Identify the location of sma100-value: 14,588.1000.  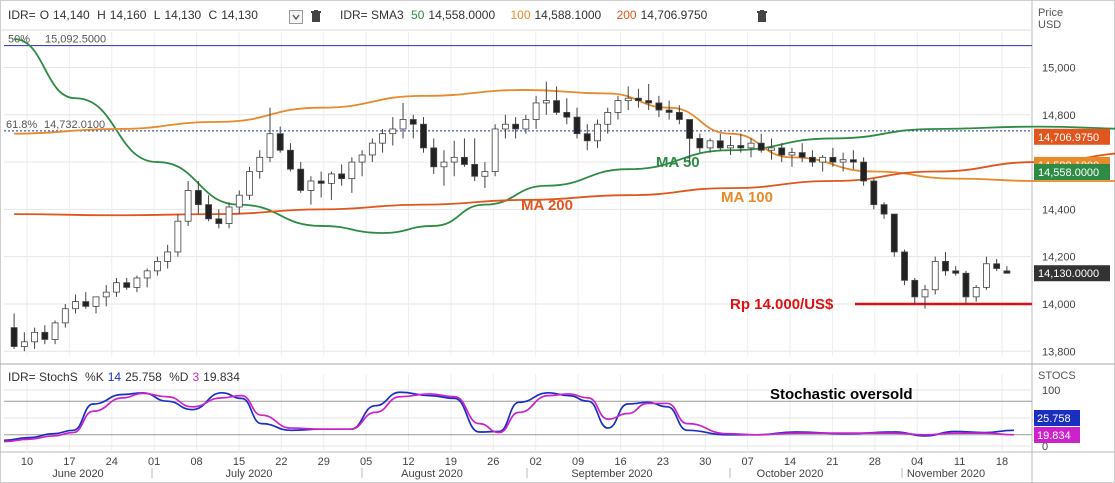
(568, 15).